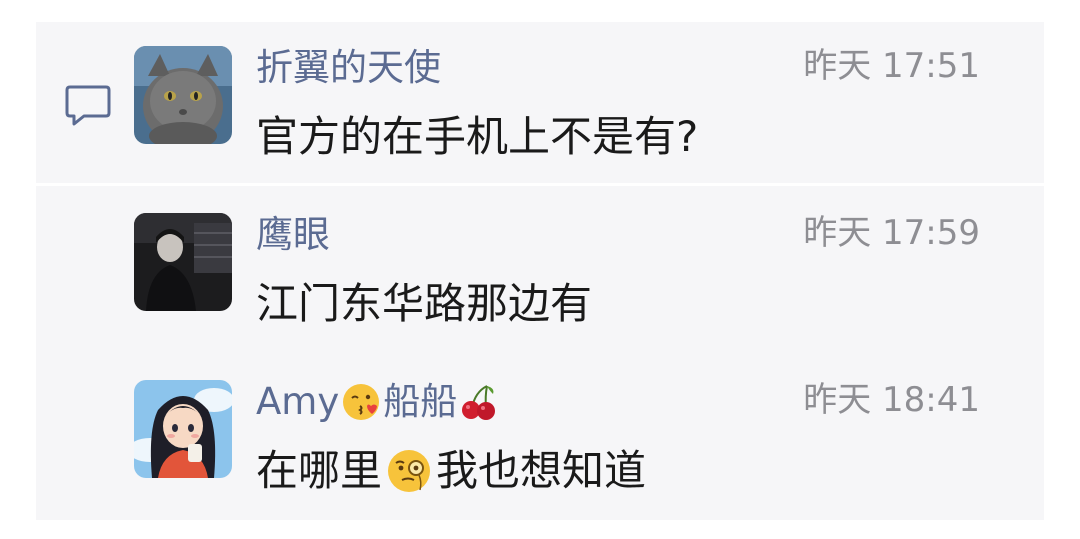  Describe the element at coordinates (361, 402) in the screenshot. I see `kissing-face-emoji` at that location.